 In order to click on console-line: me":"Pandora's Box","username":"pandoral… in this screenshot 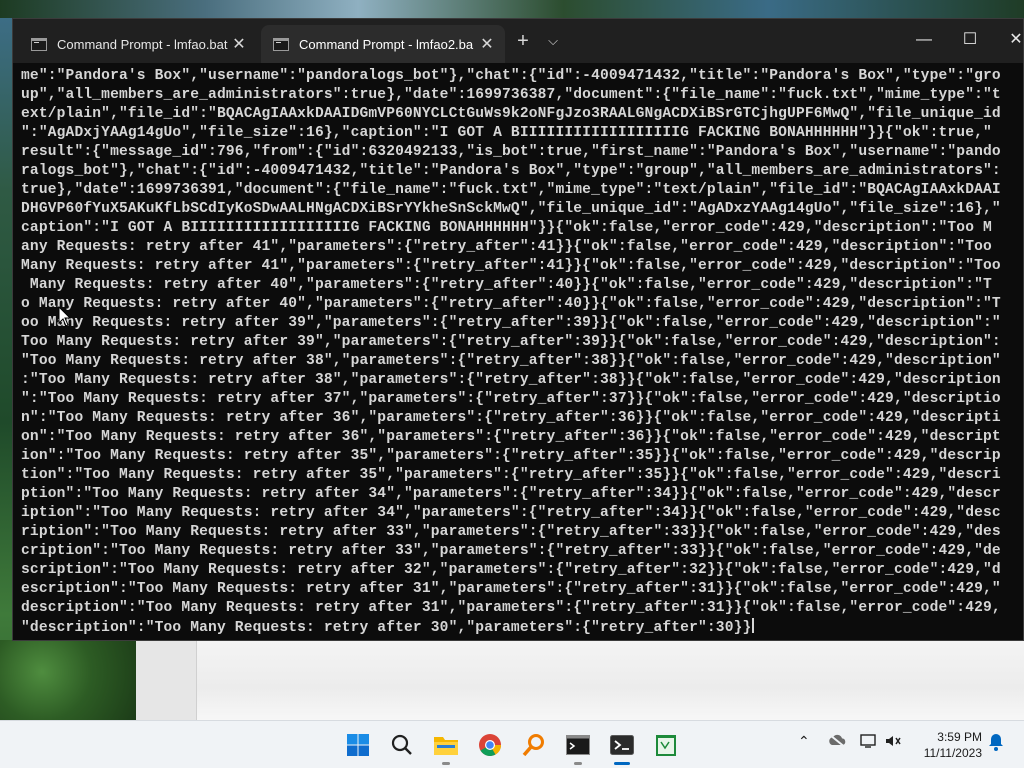, I will do `click(511, 76)`.